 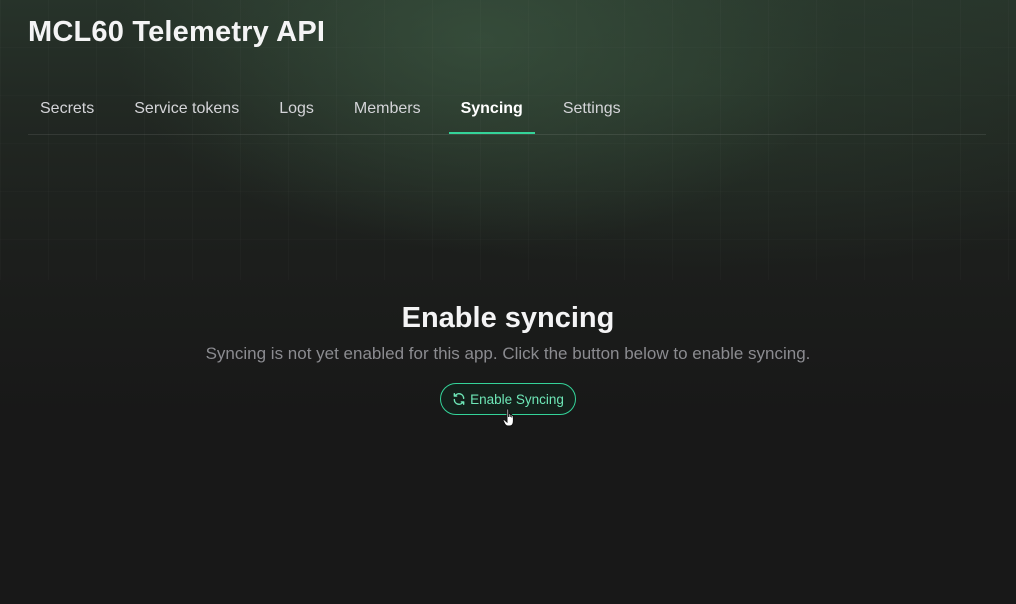 What do you see at coordinates (592, 110) in the screenshot?
I see `tab-settings: Settings` at bounding box center [592, 110].